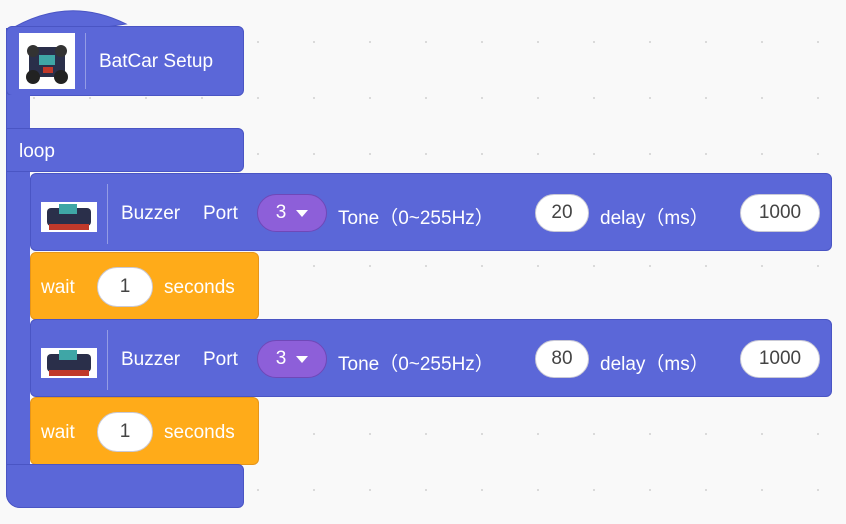 The image size is (846, 524). I want to click on wait-block-1: wait 1 seconds, so click(144, 286).